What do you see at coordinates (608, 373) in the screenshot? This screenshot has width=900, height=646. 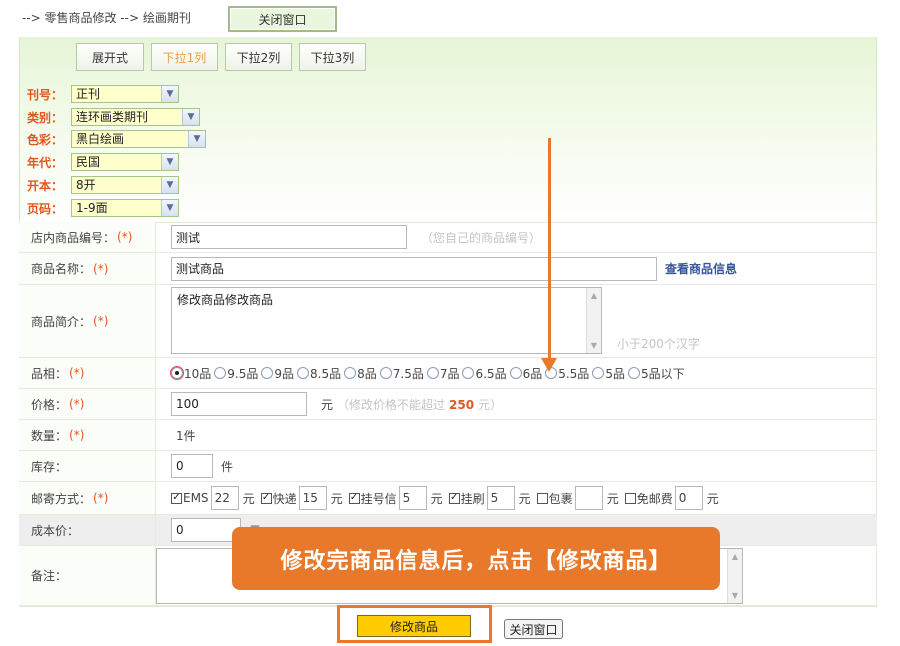 I see `condition-option: 5品` at bounding box center [608, 373].